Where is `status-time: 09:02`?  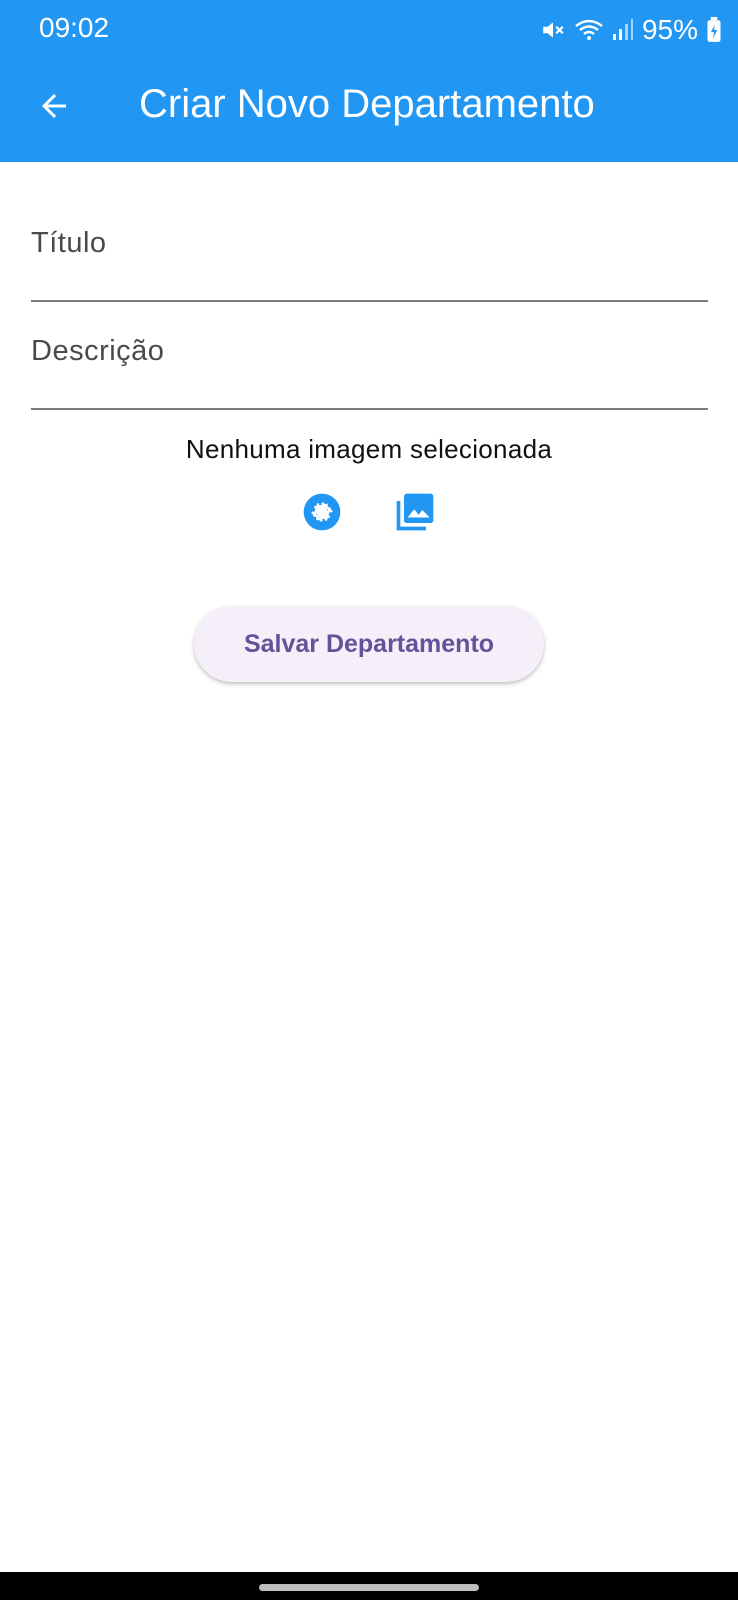
status-time: 09:02 is located at coordinates (74, 27).